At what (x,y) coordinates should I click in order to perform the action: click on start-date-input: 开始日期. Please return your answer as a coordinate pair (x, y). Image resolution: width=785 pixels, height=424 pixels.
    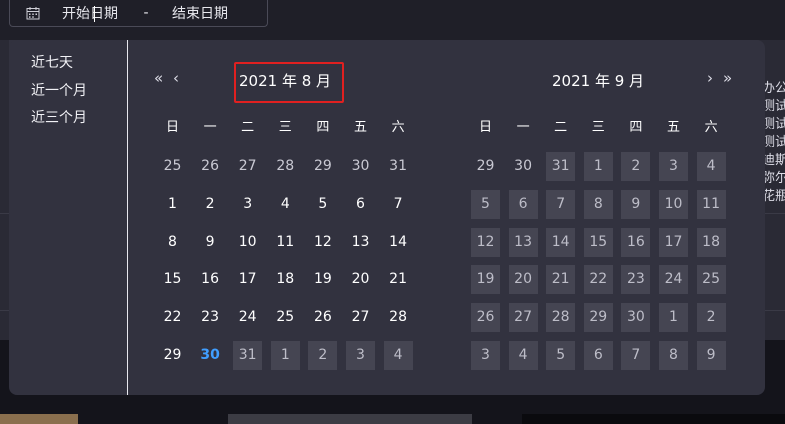
    Looking at the image, I should click on (98, 13).